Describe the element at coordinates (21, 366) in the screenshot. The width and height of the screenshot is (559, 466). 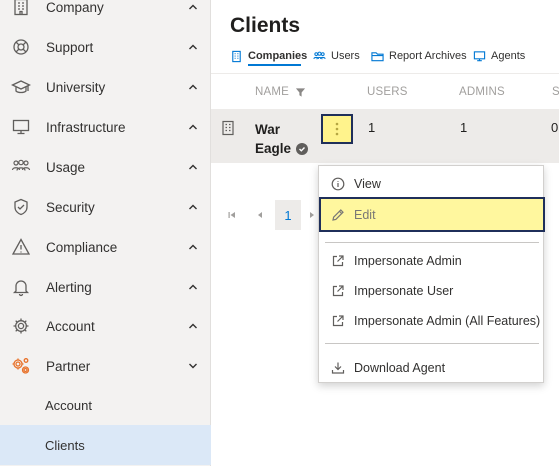
I see `partner-gears-icon` at that location.